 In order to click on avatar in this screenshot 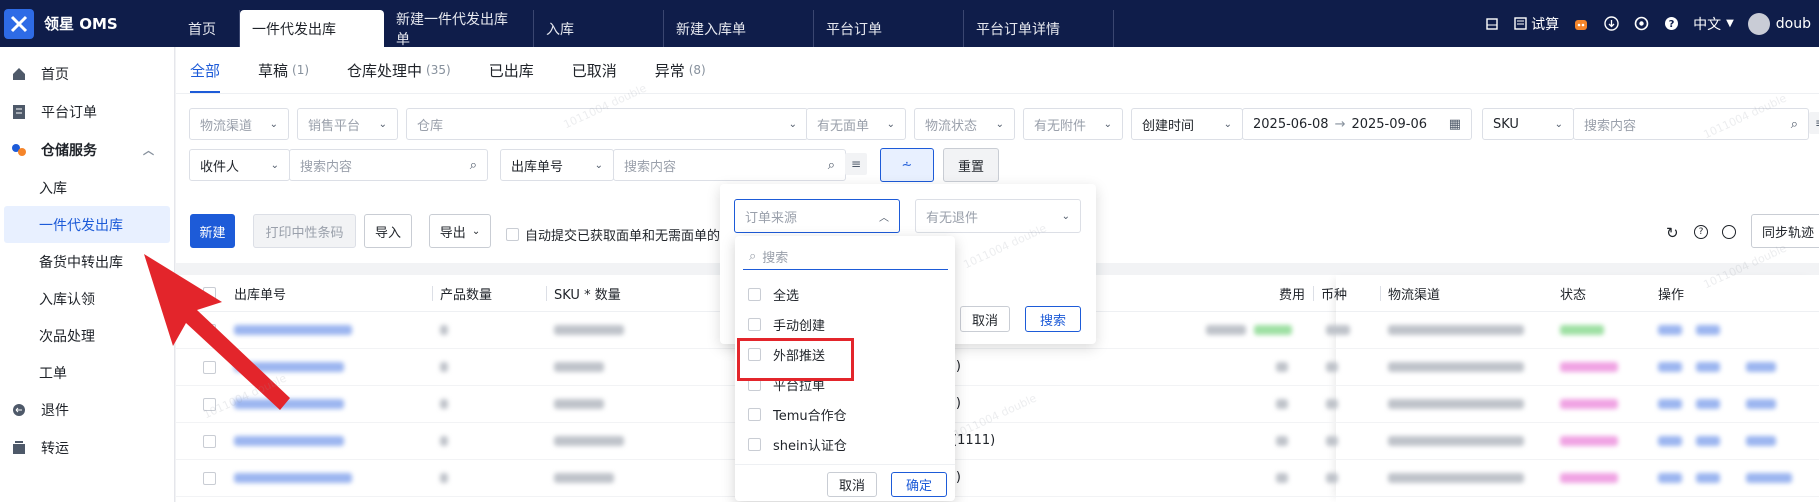, I will do `click(1758, 23)`.